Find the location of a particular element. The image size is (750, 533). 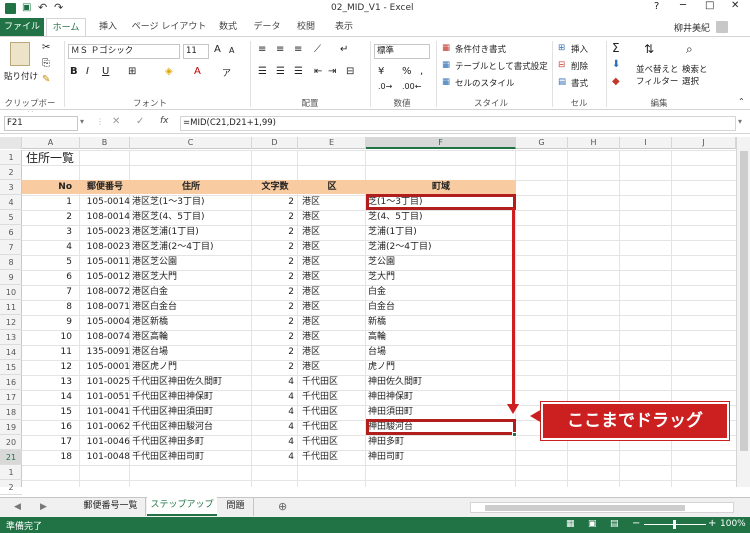

cell-address: 港区芝公園 is located at coordinates (192, 262).